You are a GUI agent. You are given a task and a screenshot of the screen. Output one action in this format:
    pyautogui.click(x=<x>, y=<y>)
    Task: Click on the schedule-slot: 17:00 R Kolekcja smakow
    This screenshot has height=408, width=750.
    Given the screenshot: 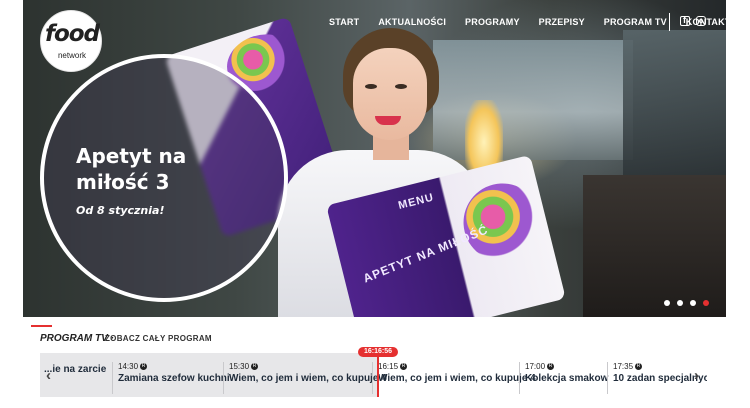 What is the action you would take?
    pyautogui.click(x=563, y=378)
    